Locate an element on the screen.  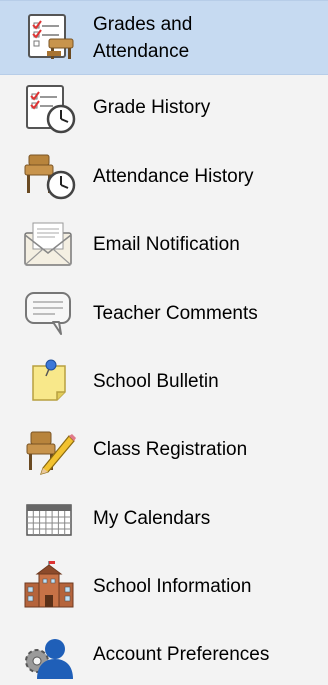
menu-item-label: Class Registration is located at coordinates (170, 449).